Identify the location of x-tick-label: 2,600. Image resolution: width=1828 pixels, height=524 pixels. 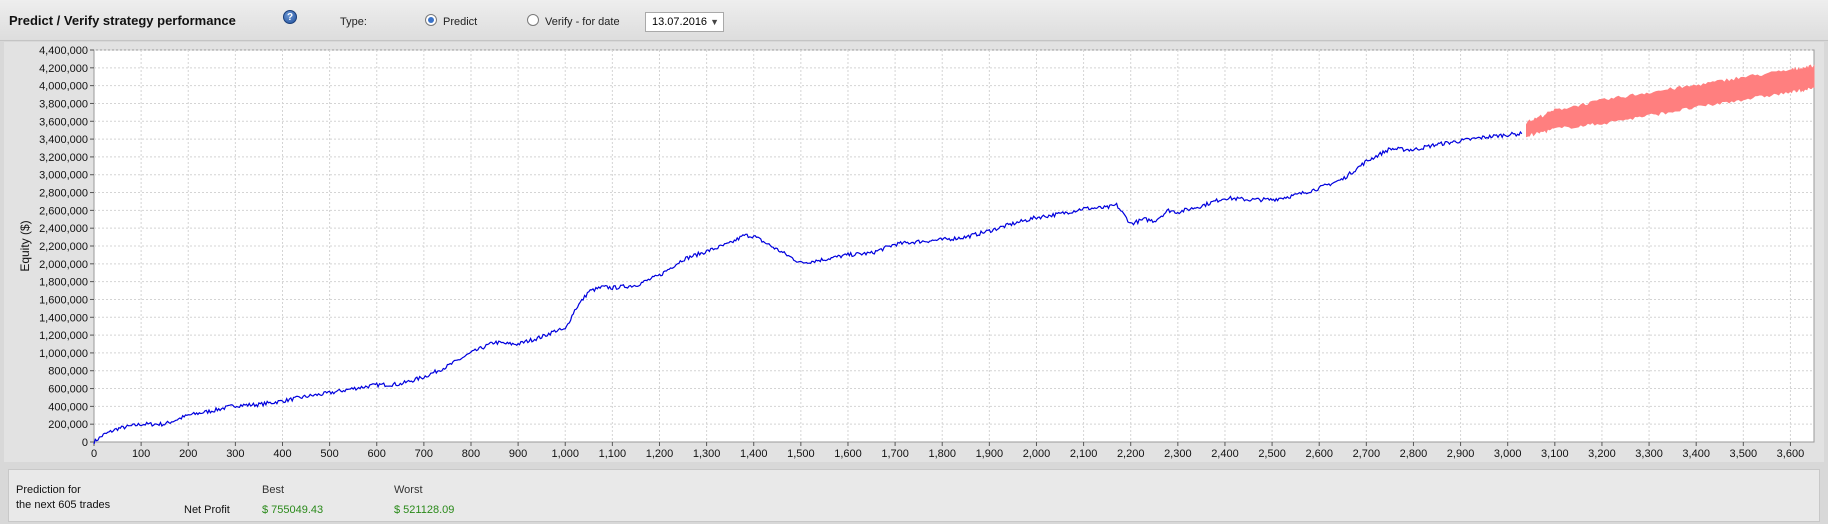
(1319, 454).